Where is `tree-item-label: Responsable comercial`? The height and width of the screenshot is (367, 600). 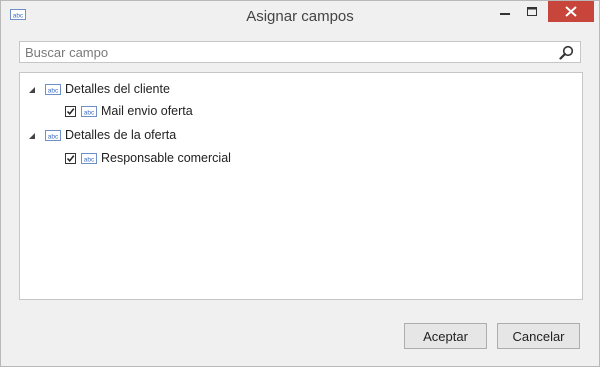
tree-item-label: Responsable comercial is located at coordinates (166, 158).